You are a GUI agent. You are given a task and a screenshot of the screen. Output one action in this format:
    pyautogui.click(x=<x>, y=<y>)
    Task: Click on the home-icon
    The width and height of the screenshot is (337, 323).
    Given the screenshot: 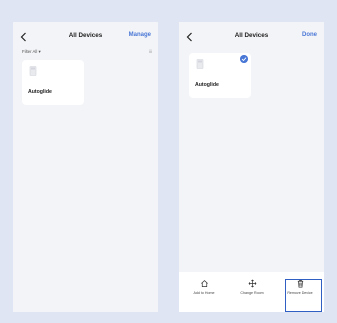 What is the action you would take?
    pyautogui.click(x=204, y=284)
    